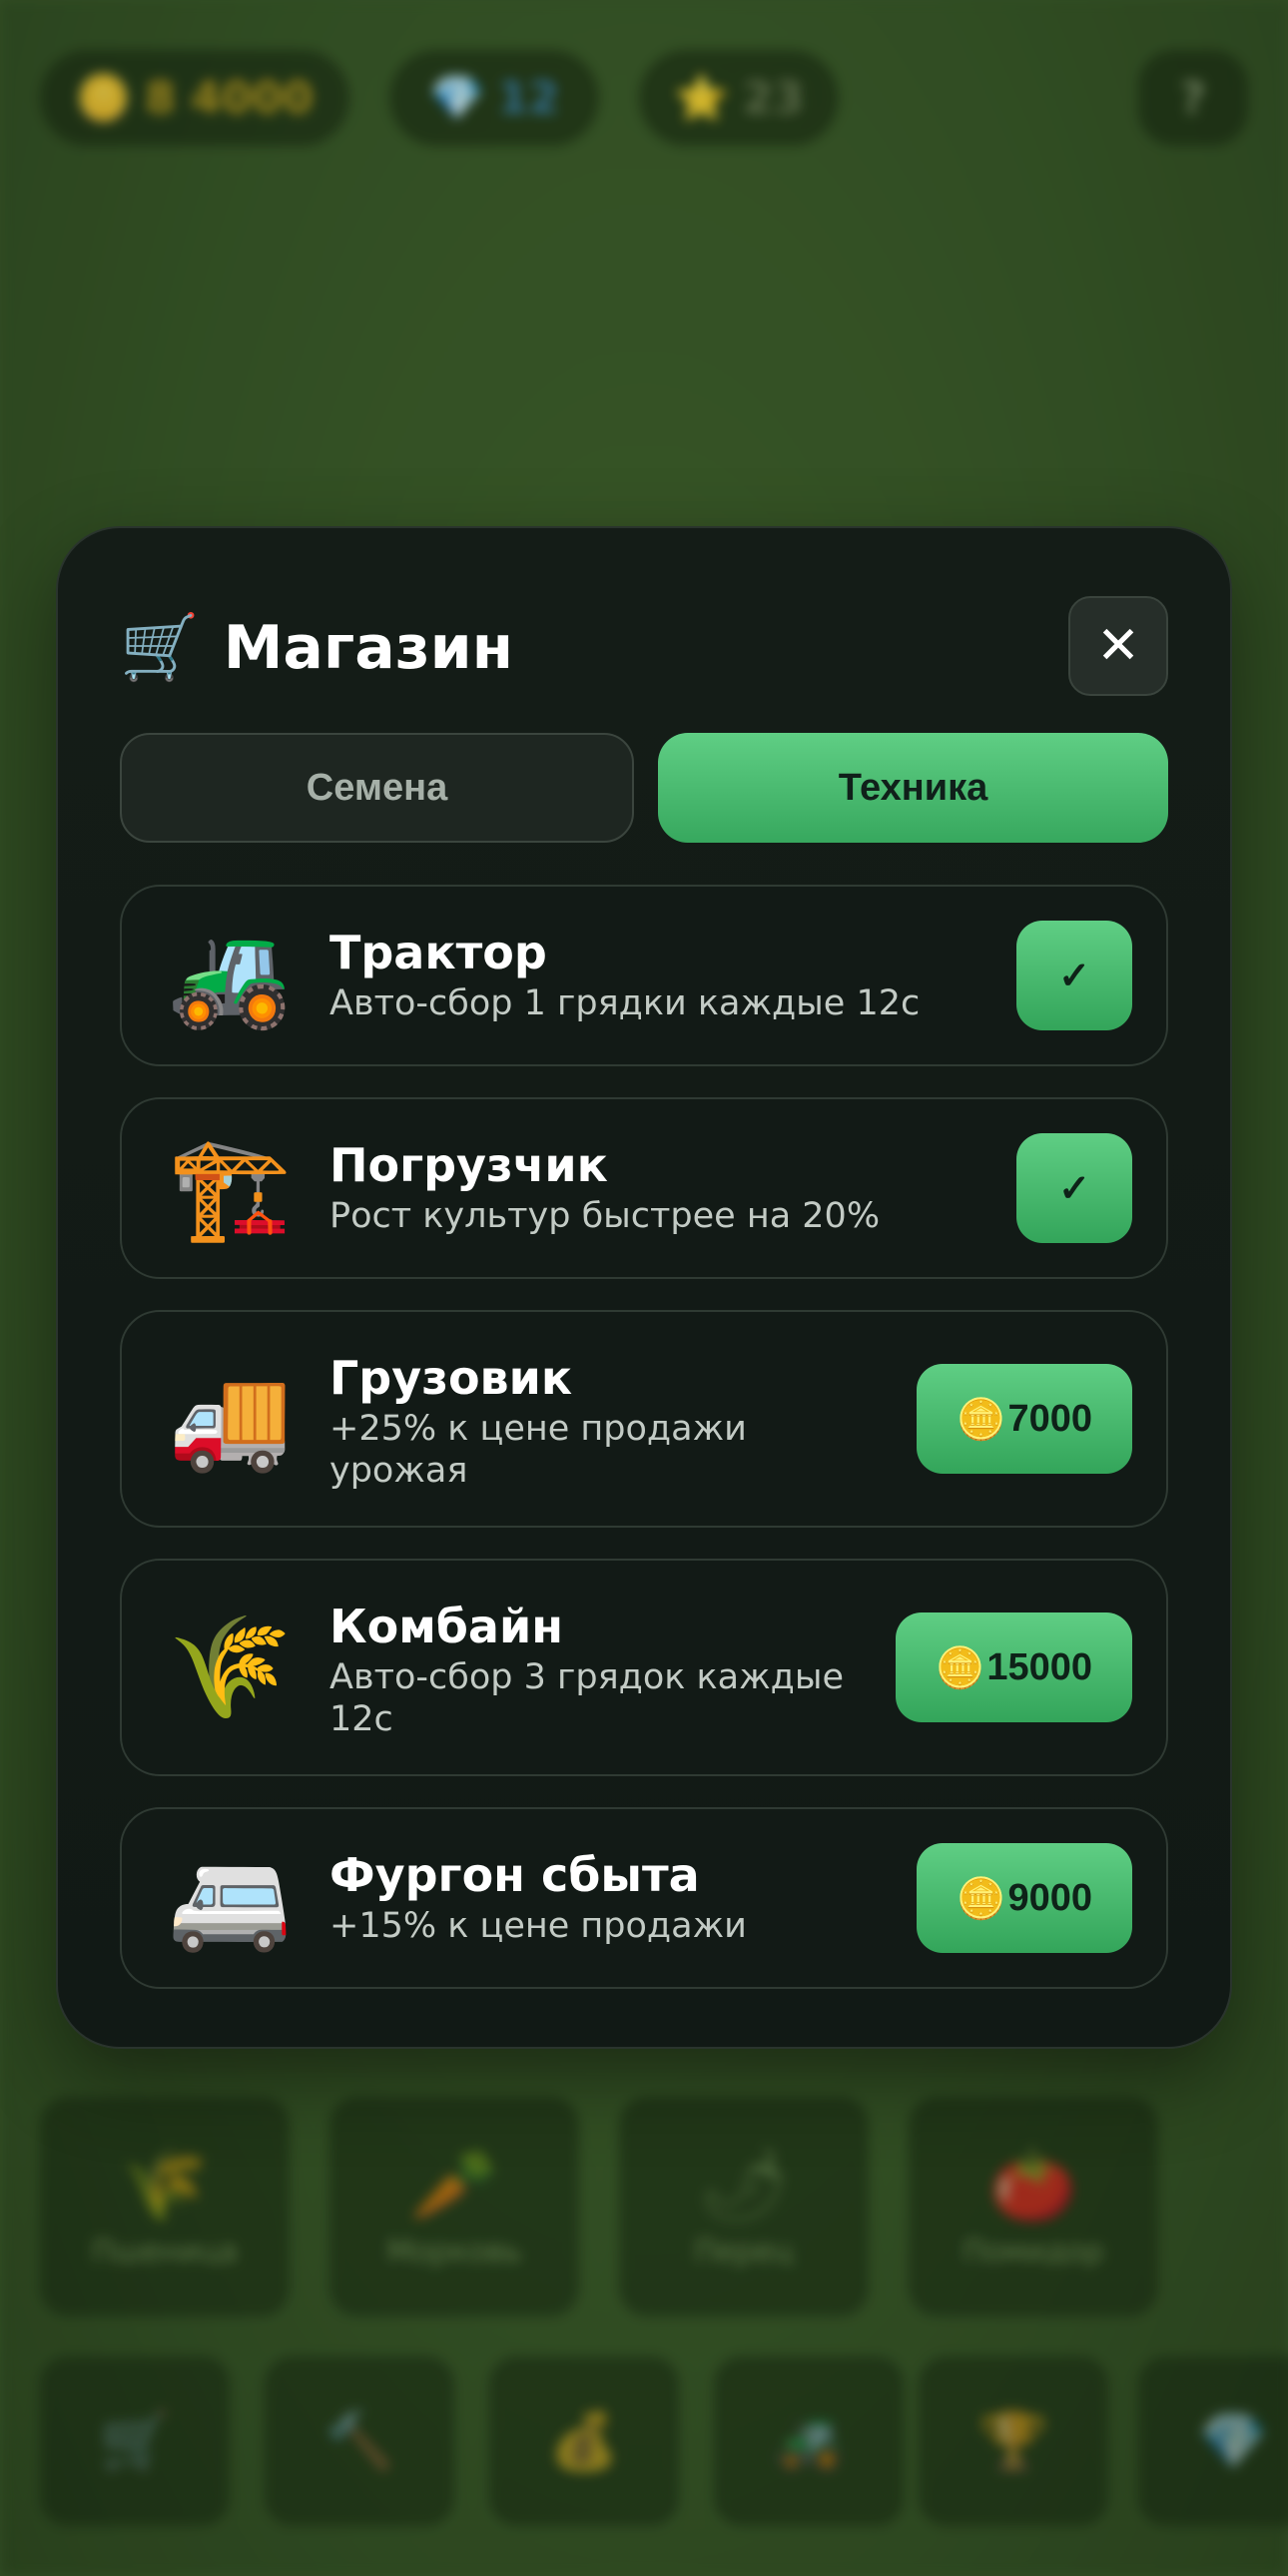 The image size is (1288, 2576). Describe the element at coordinates (1049, 1897) in the screenshot. I see `price-label: 9000` at that location.